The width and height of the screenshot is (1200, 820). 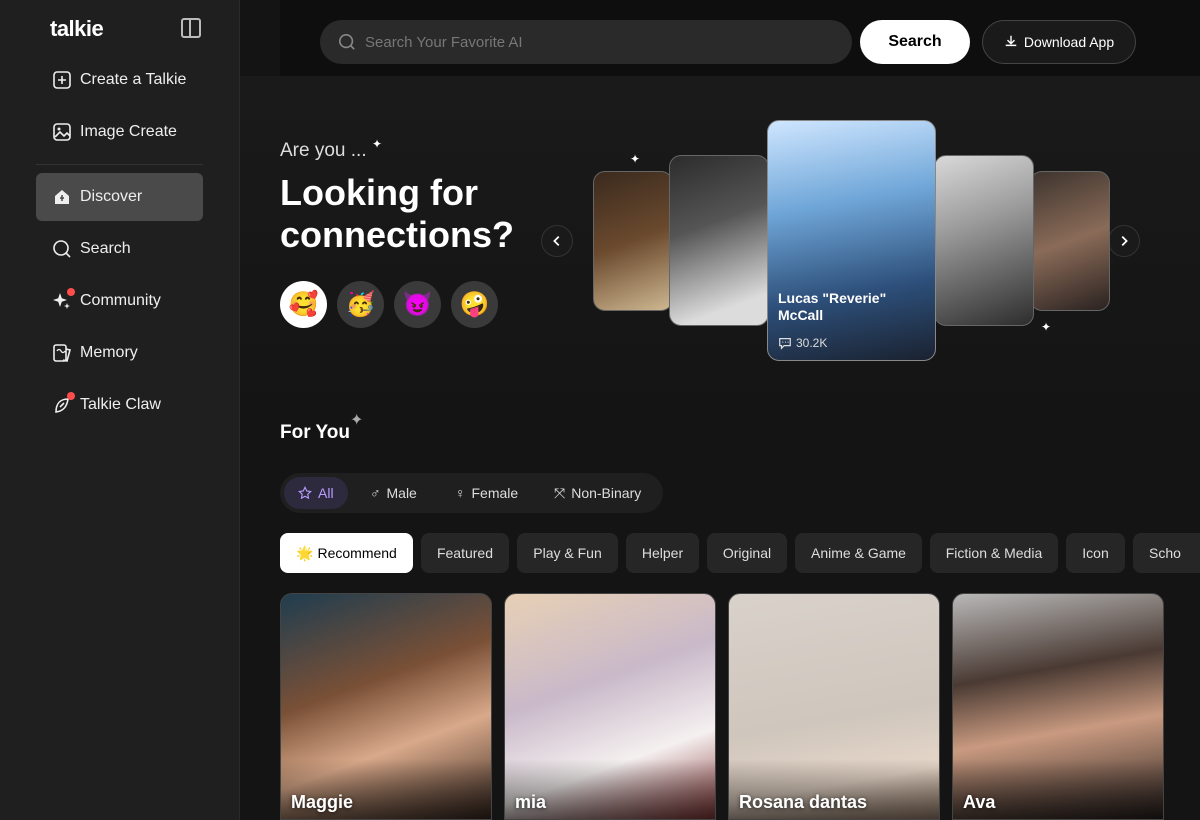 I want to click on chevron-left-icon, so click(x=556, y=241).